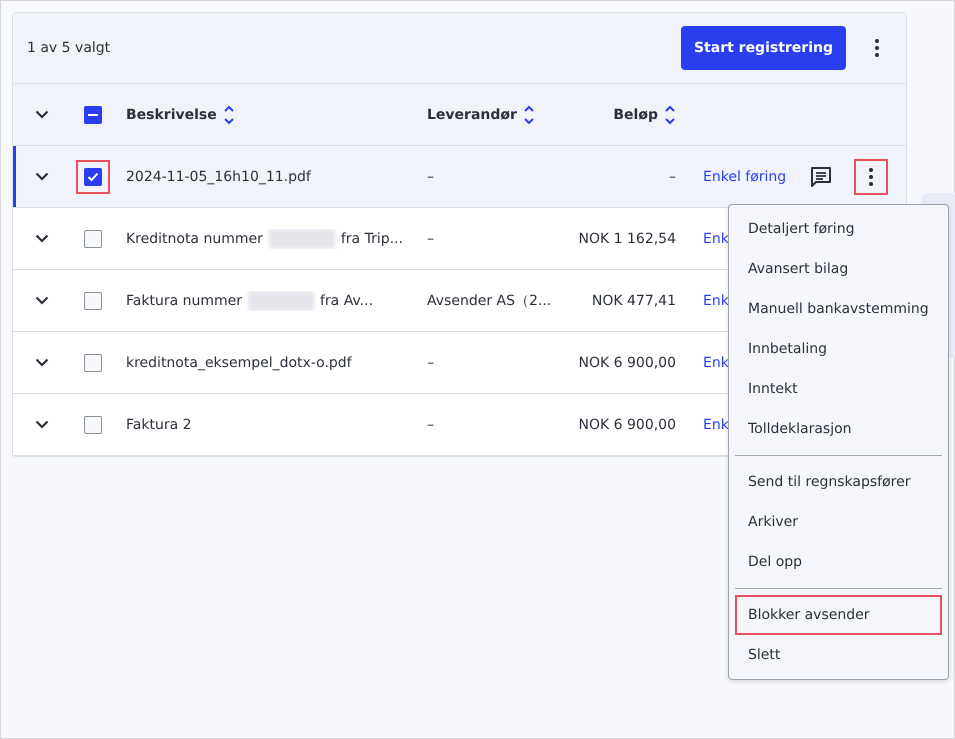 The image size is (955, 739). Describe the element at coordinates (218, 176) in the screenshot. I see `description-text: 2024-11-05_16h10_11.pdf` at that location.